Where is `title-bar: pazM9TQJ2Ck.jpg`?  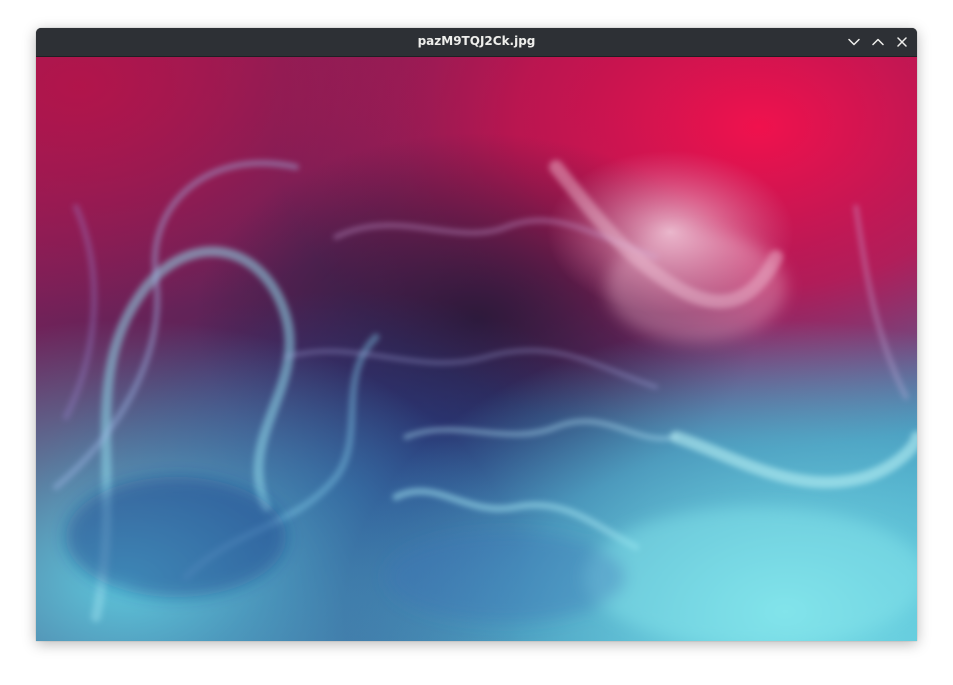 title-bar: pazM9TQJ2Ck.jpg is located at coordinates (476, 42).